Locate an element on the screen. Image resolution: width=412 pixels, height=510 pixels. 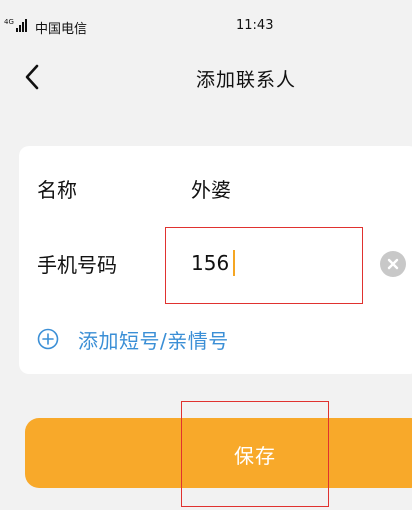
save-label: 保存 is located at coordinates (255, 456).